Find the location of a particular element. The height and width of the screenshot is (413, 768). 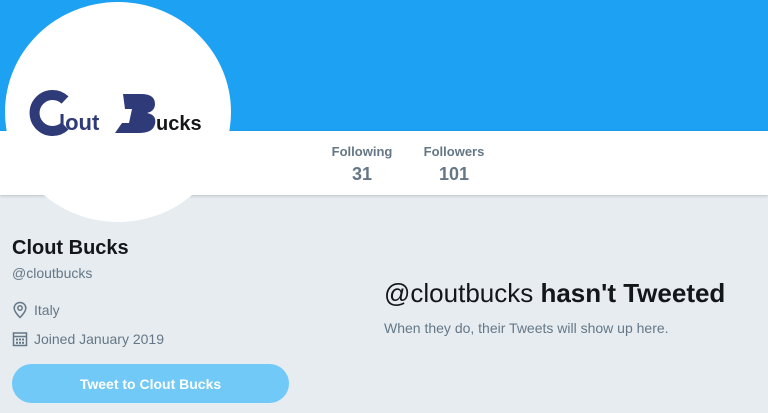

empty-timeline-title: @cloutbucks hasn't Tweeted is located at coordinates (554, 293).